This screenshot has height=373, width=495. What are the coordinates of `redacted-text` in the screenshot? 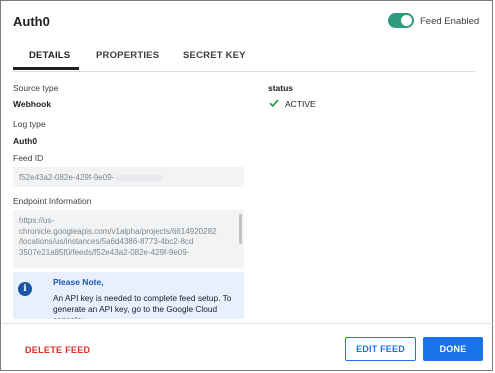 It's located at (139, 177).